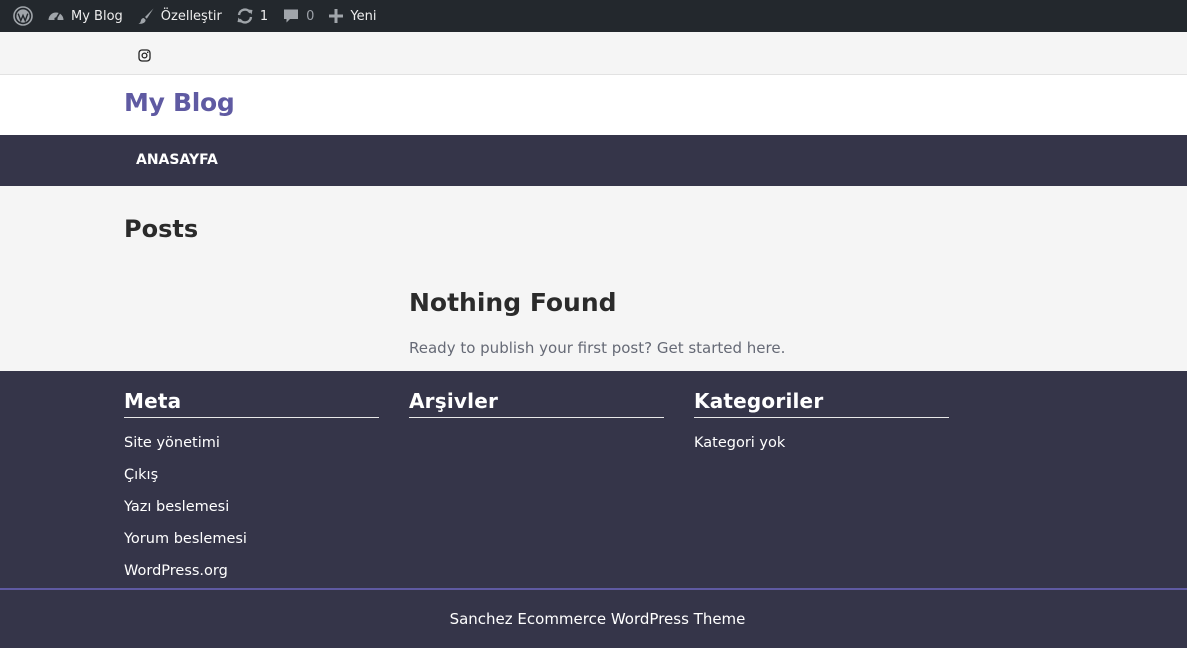  Describe the element at coordinates (336, 16) in the screenshot. I see `plus-icon` at that location.